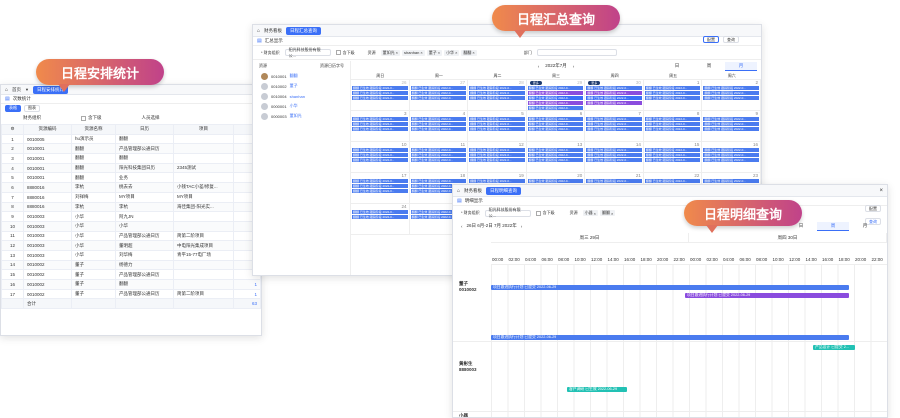 This screenshot has height=418, width=900. Describe the element at coordinates (131, 255) in the screenshot. I see `table-row: 13 0010003 小华 刘华梅 青平15-77电厂场` at that location.